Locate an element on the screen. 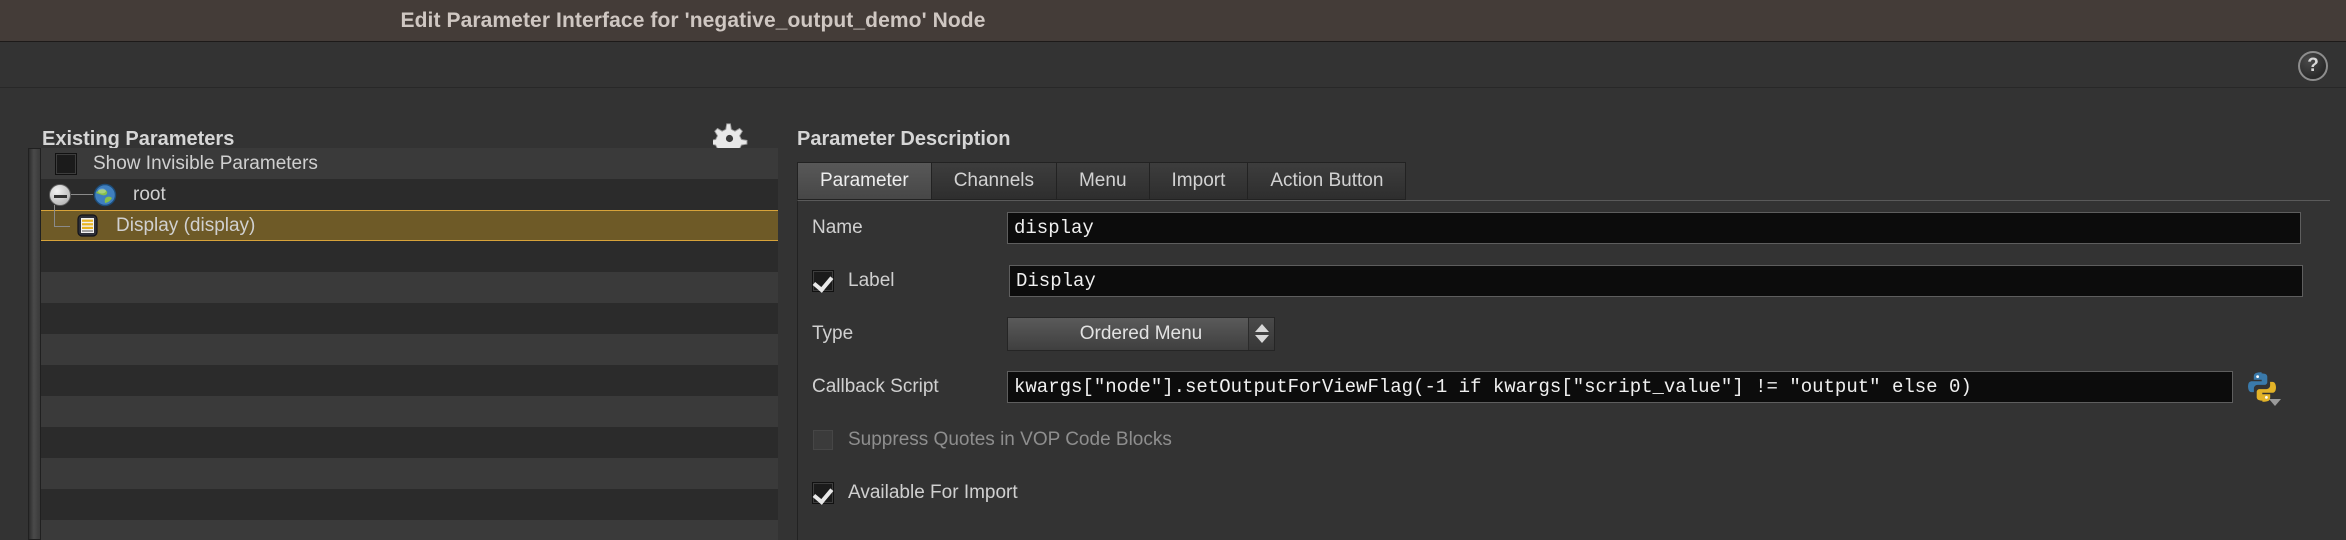  show-invisible-parameters-checkbox is located at coordinates (66, 163).